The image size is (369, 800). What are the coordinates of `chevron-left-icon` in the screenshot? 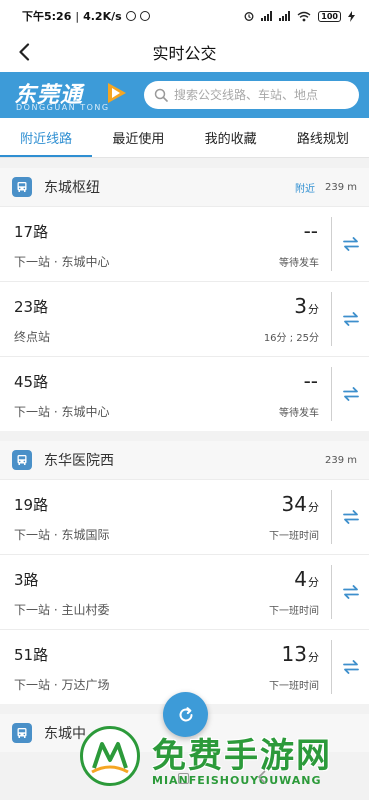 It's located at (24, 52).